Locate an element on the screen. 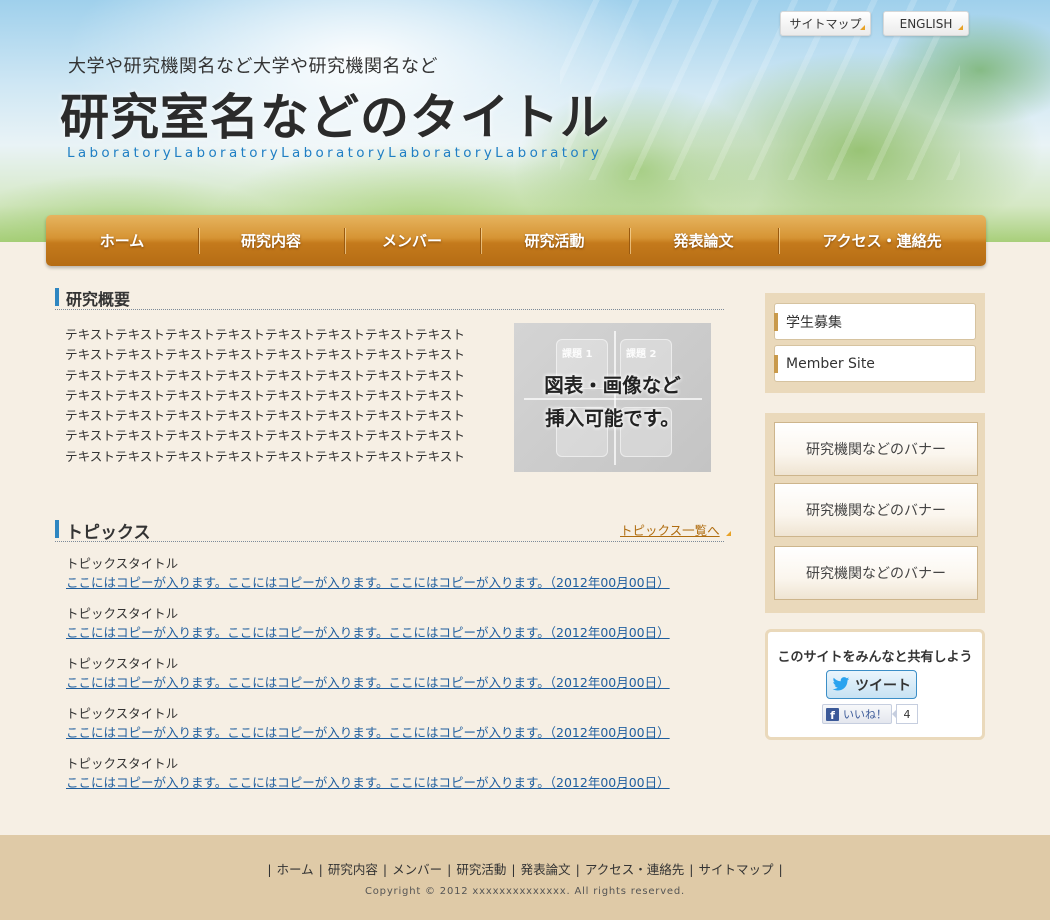 The height and width of the screenshot is (920, 1050). like-label: いいね！ is located at coordinates (865, 714).